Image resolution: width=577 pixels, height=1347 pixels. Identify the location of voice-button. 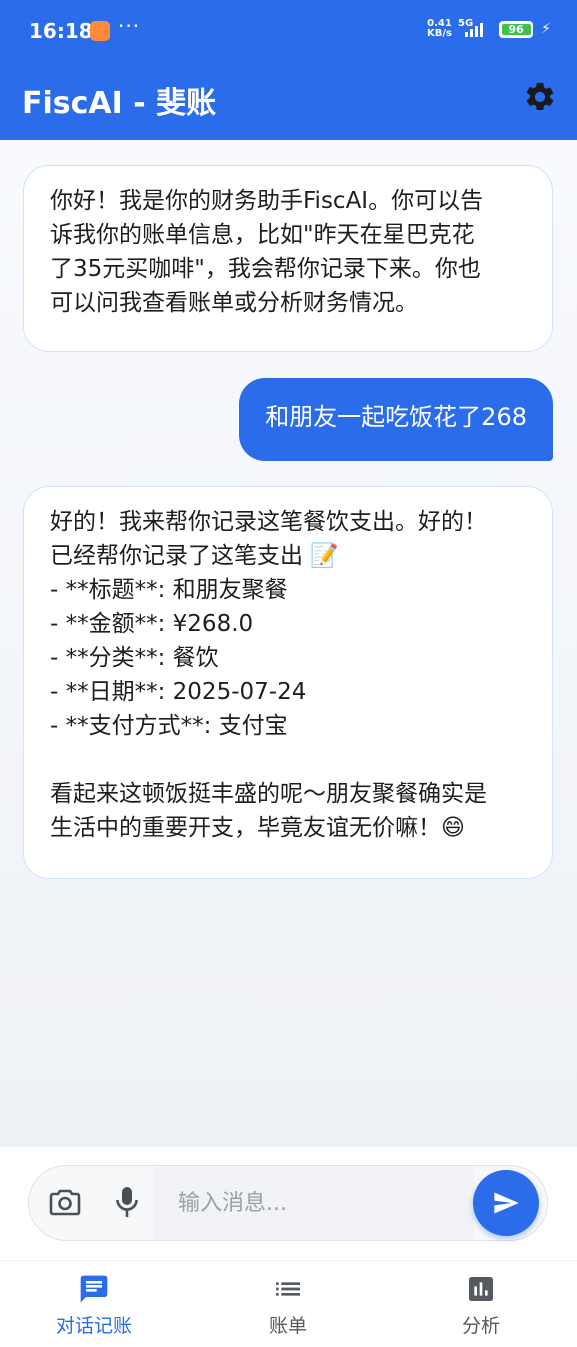
(127, 1202).